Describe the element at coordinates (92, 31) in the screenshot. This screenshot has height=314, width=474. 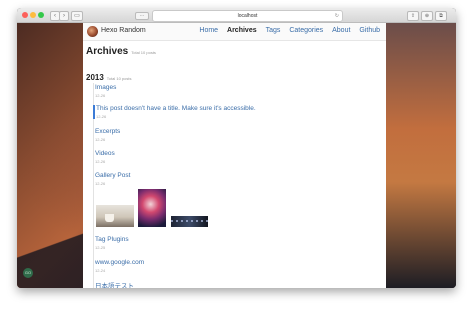
I see `site-logo` at that location.